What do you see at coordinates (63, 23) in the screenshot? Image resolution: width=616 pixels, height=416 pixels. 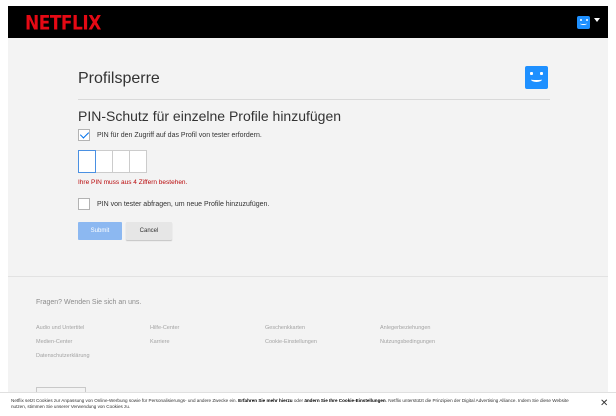 I see `netflix-logo: NETFLIX` at bounding box center [63, 23].